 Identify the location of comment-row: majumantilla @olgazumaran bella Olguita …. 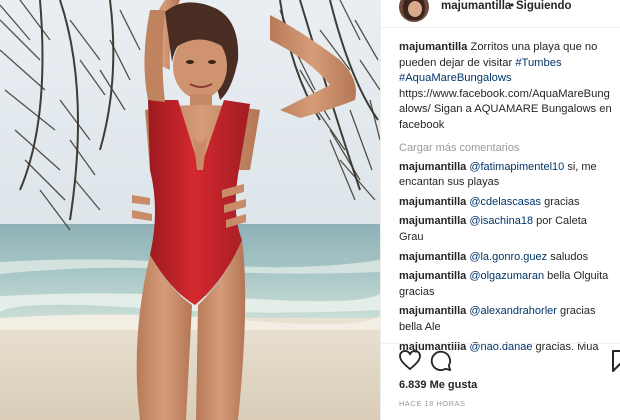
(506, 284).